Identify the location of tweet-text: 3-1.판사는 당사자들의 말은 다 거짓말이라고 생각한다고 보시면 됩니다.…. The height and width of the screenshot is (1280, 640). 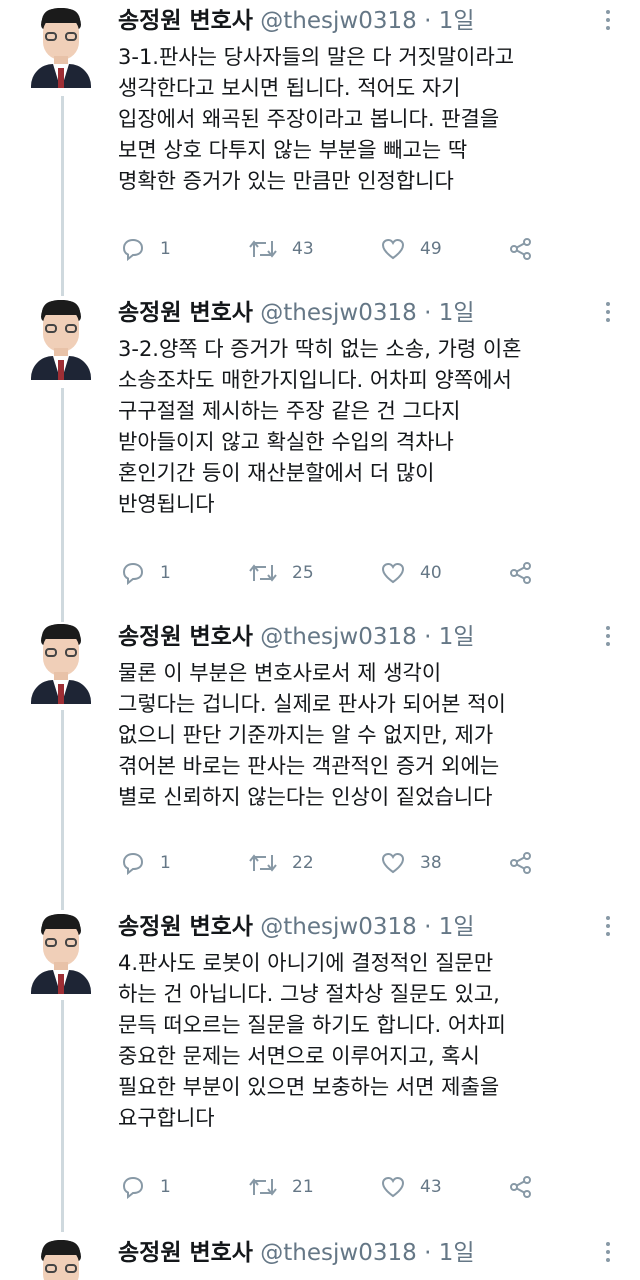
(316, 119).